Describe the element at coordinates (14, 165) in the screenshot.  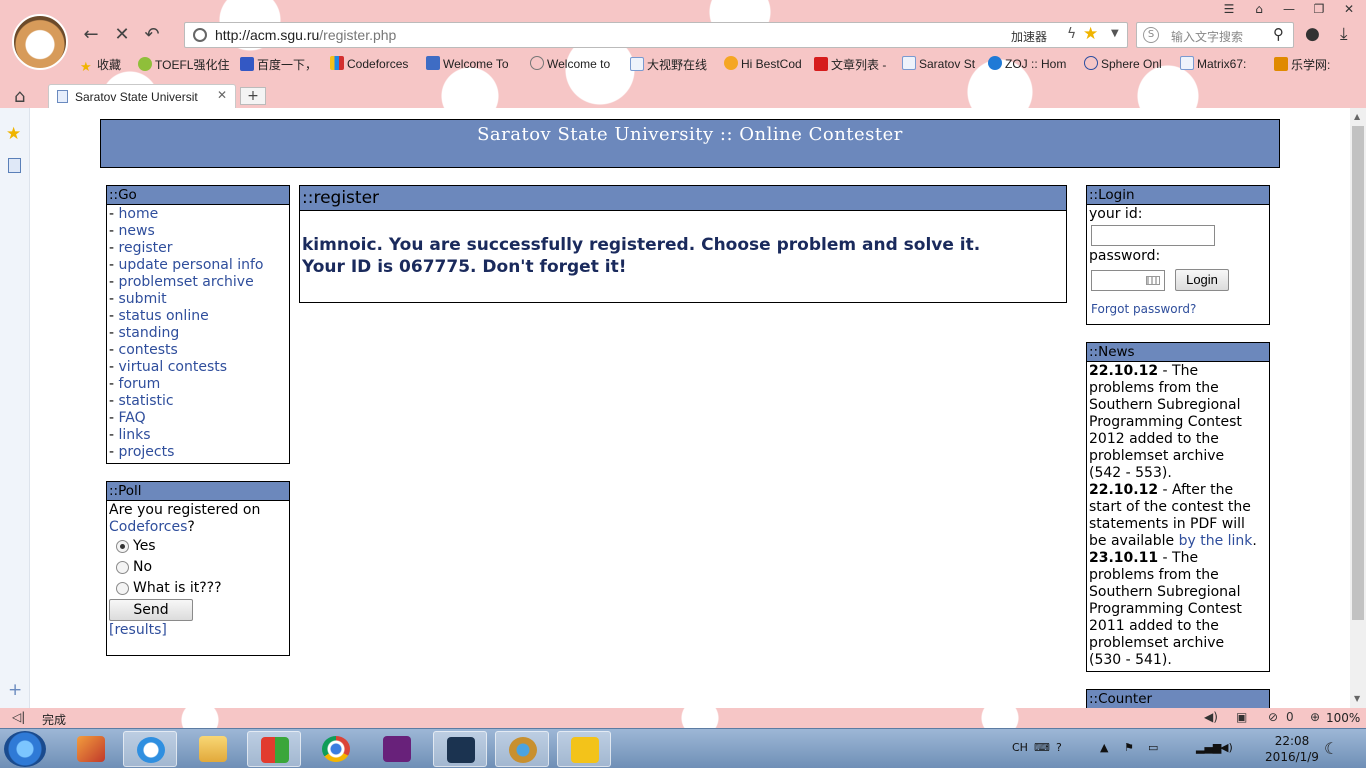
I see `reading-icon` at that location.